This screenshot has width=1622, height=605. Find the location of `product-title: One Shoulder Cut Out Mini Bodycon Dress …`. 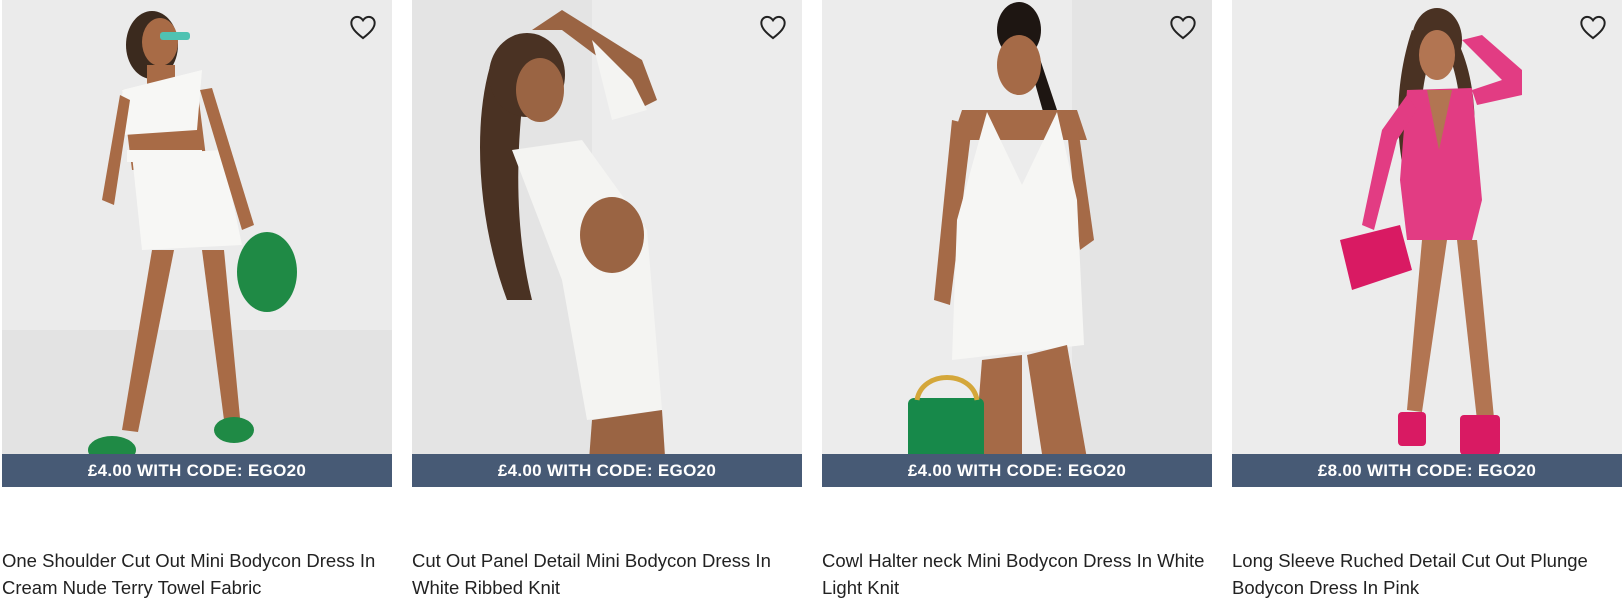

product-title: One Shoulder Cut Out Mini Bodycon Dress … is located at coordinates (197, 574).